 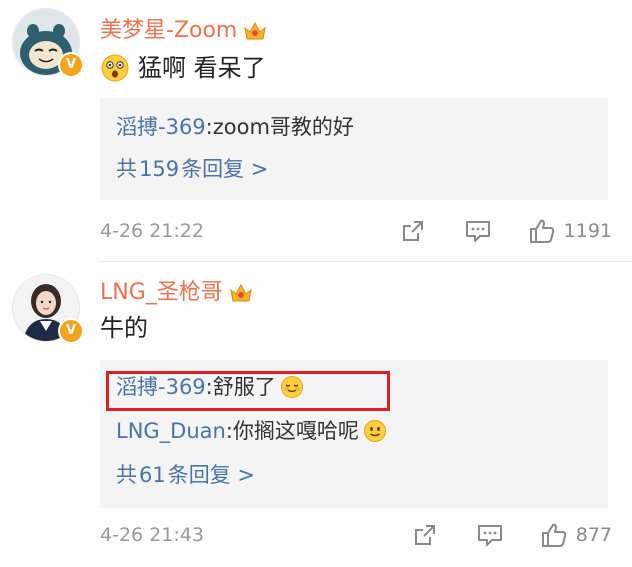 I want to click on comment-actions: 877, so click(x=512, y=535).